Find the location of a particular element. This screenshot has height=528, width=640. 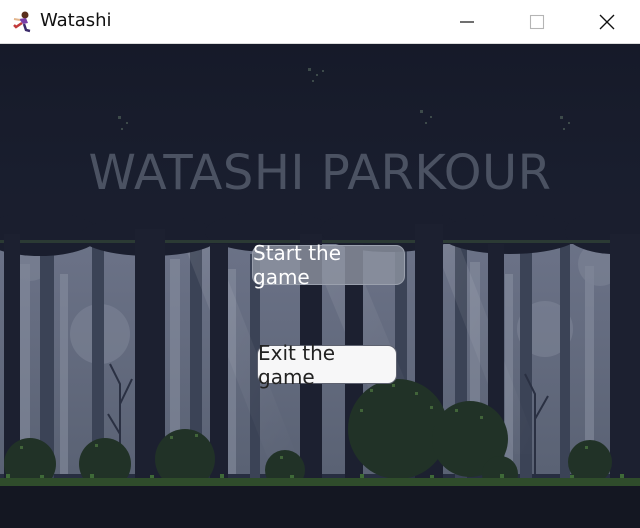

minimize-icon is located at coordinates (467, 21).